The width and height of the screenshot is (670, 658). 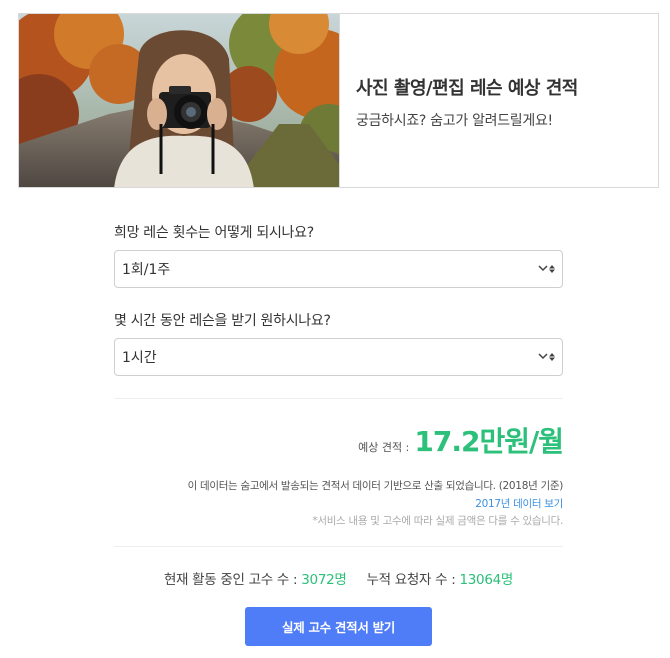 I want to click on lesson-frequency-select: 1회/1주, so click(x=338, y=269).